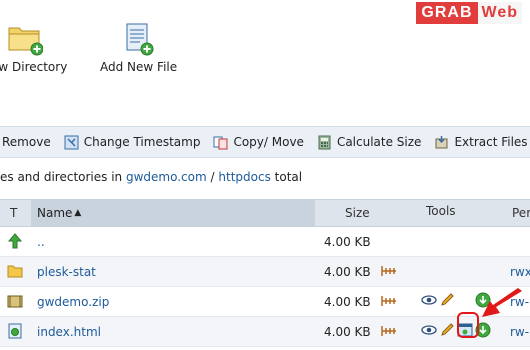 The height and width of the screenshot is (350, 530). I want to click on permissions-link: rwx, so click(520, 272).